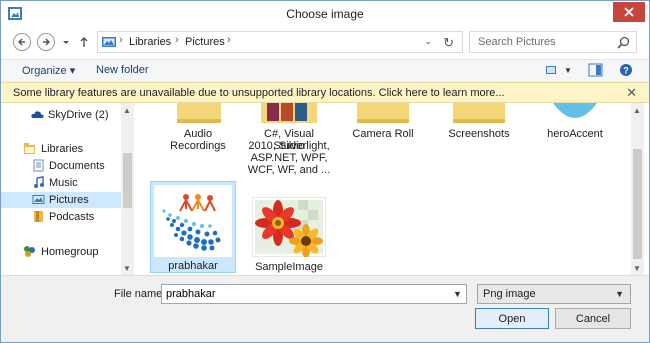  What do you see at coordinates (289, 113) in the screenshot?
I see `folder-thumbnail-icon` at bounding box center [289, 113].